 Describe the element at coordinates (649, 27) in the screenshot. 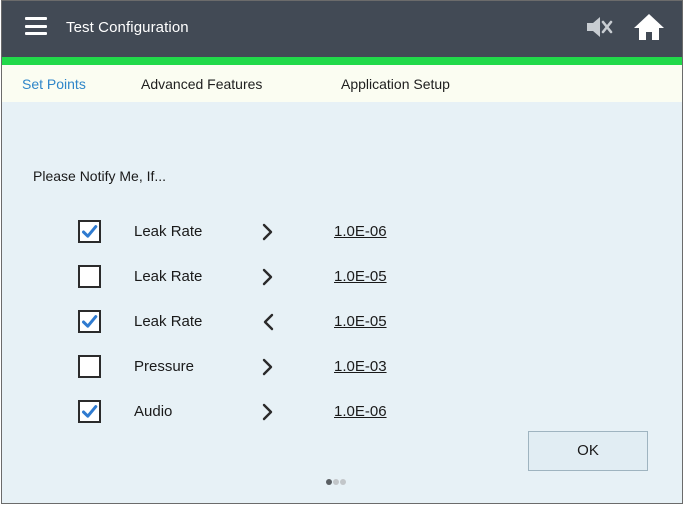

I see `home-icon` at that location.